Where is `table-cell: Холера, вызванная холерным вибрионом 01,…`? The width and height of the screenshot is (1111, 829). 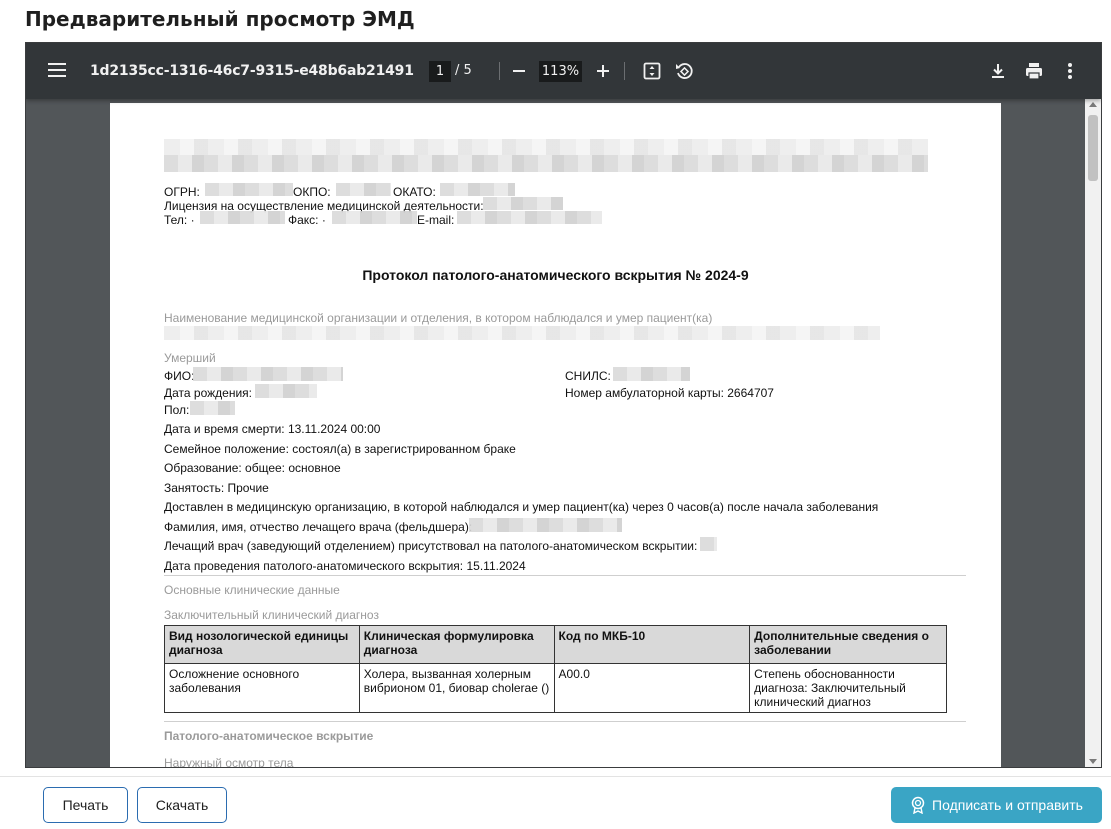
table-cell: Холера, вызванная холерным вибрионом 01,… is located at coordinates (456, 688).